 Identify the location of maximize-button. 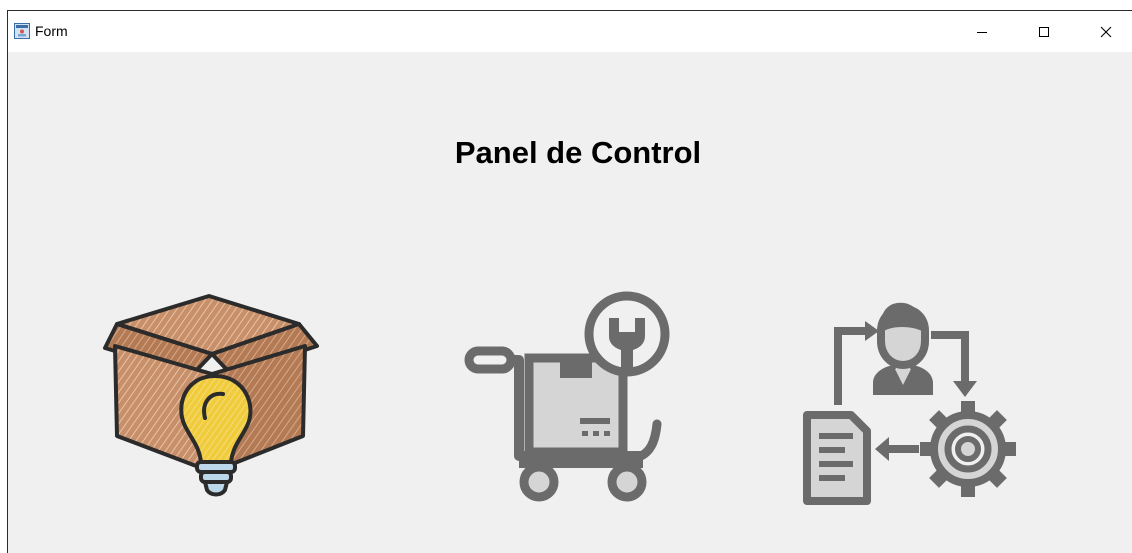
(1044, 31).